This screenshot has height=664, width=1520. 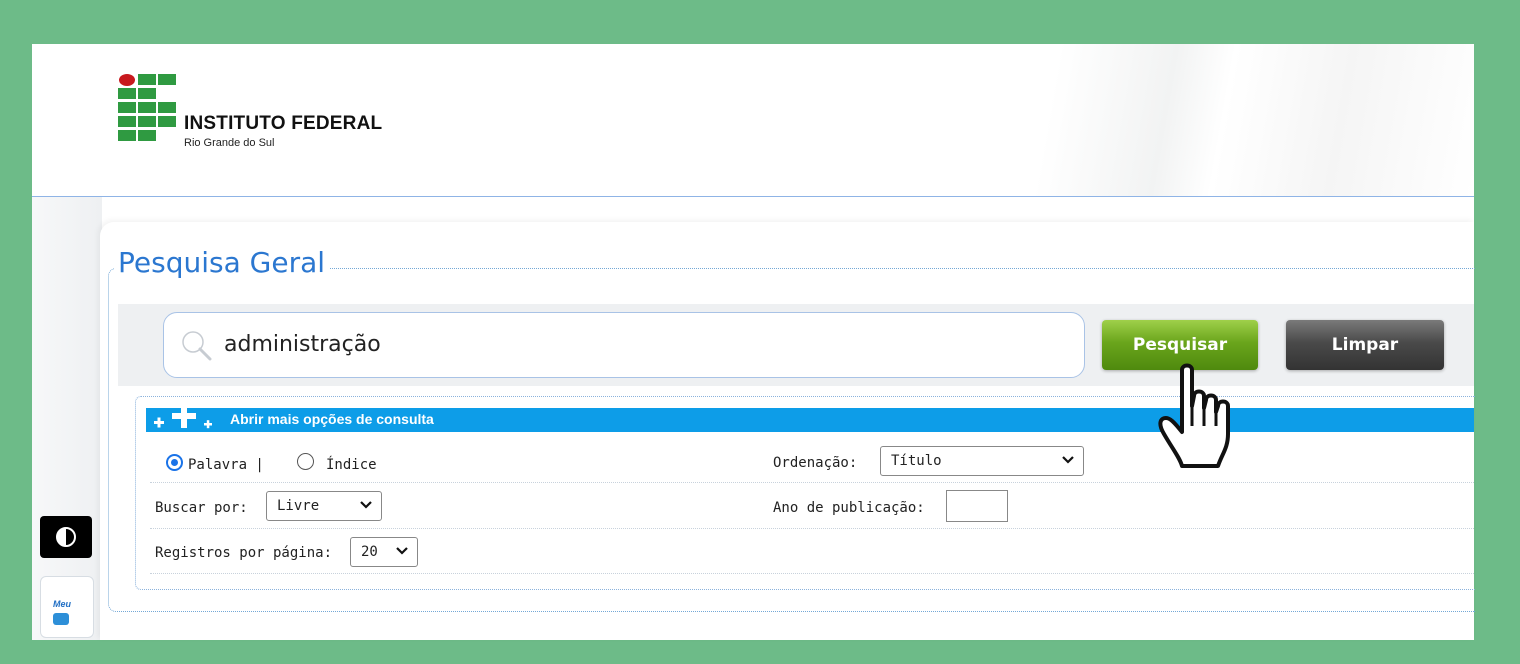 What do you see at coordinates (916, 461) in the screenshot?
I see `ordering-value: Título` at bounding box center [916, 461].